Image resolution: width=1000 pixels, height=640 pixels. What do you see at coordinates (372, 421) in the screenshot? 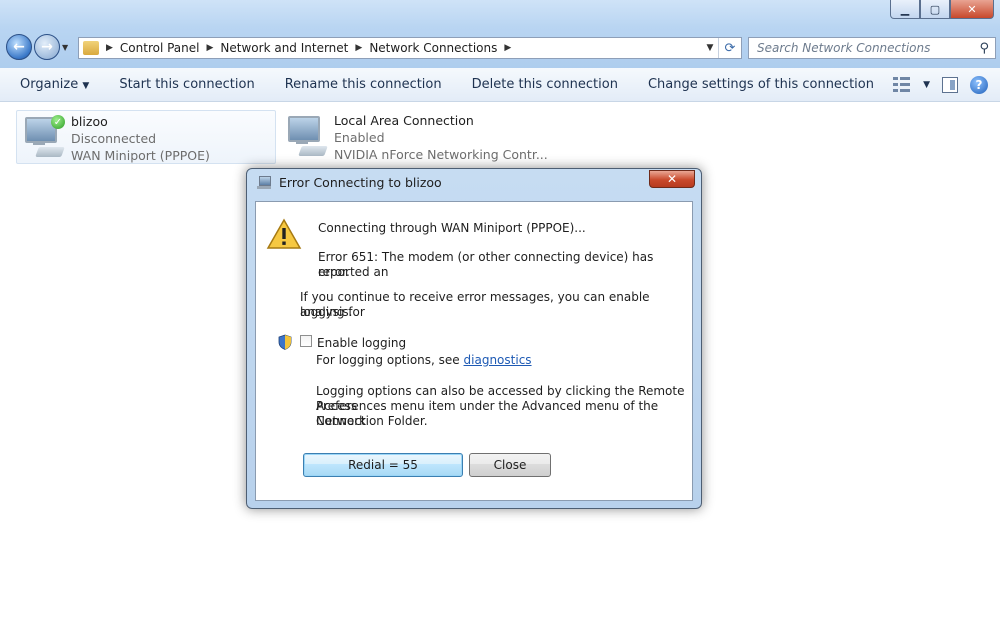
I see `access-message-line3: Connection Folder.` at bounding box center [372, 421].